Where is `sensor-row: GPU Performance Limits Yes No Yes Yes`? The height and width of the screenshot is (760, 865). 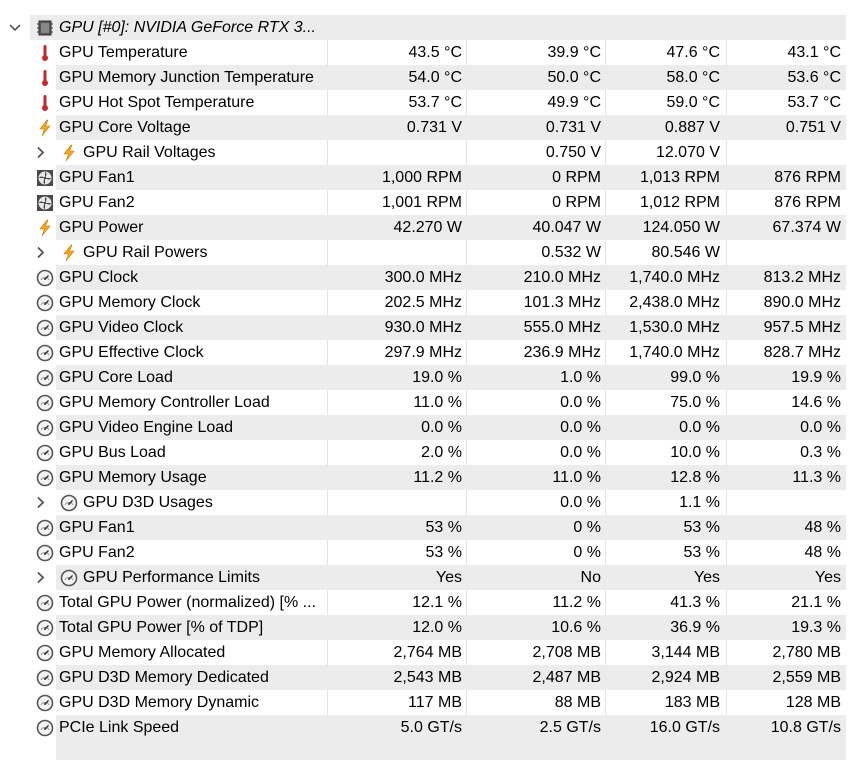
sensor-row: GPU Performance Limits Yes No Yes Yes is located at coordinates (432, 577).